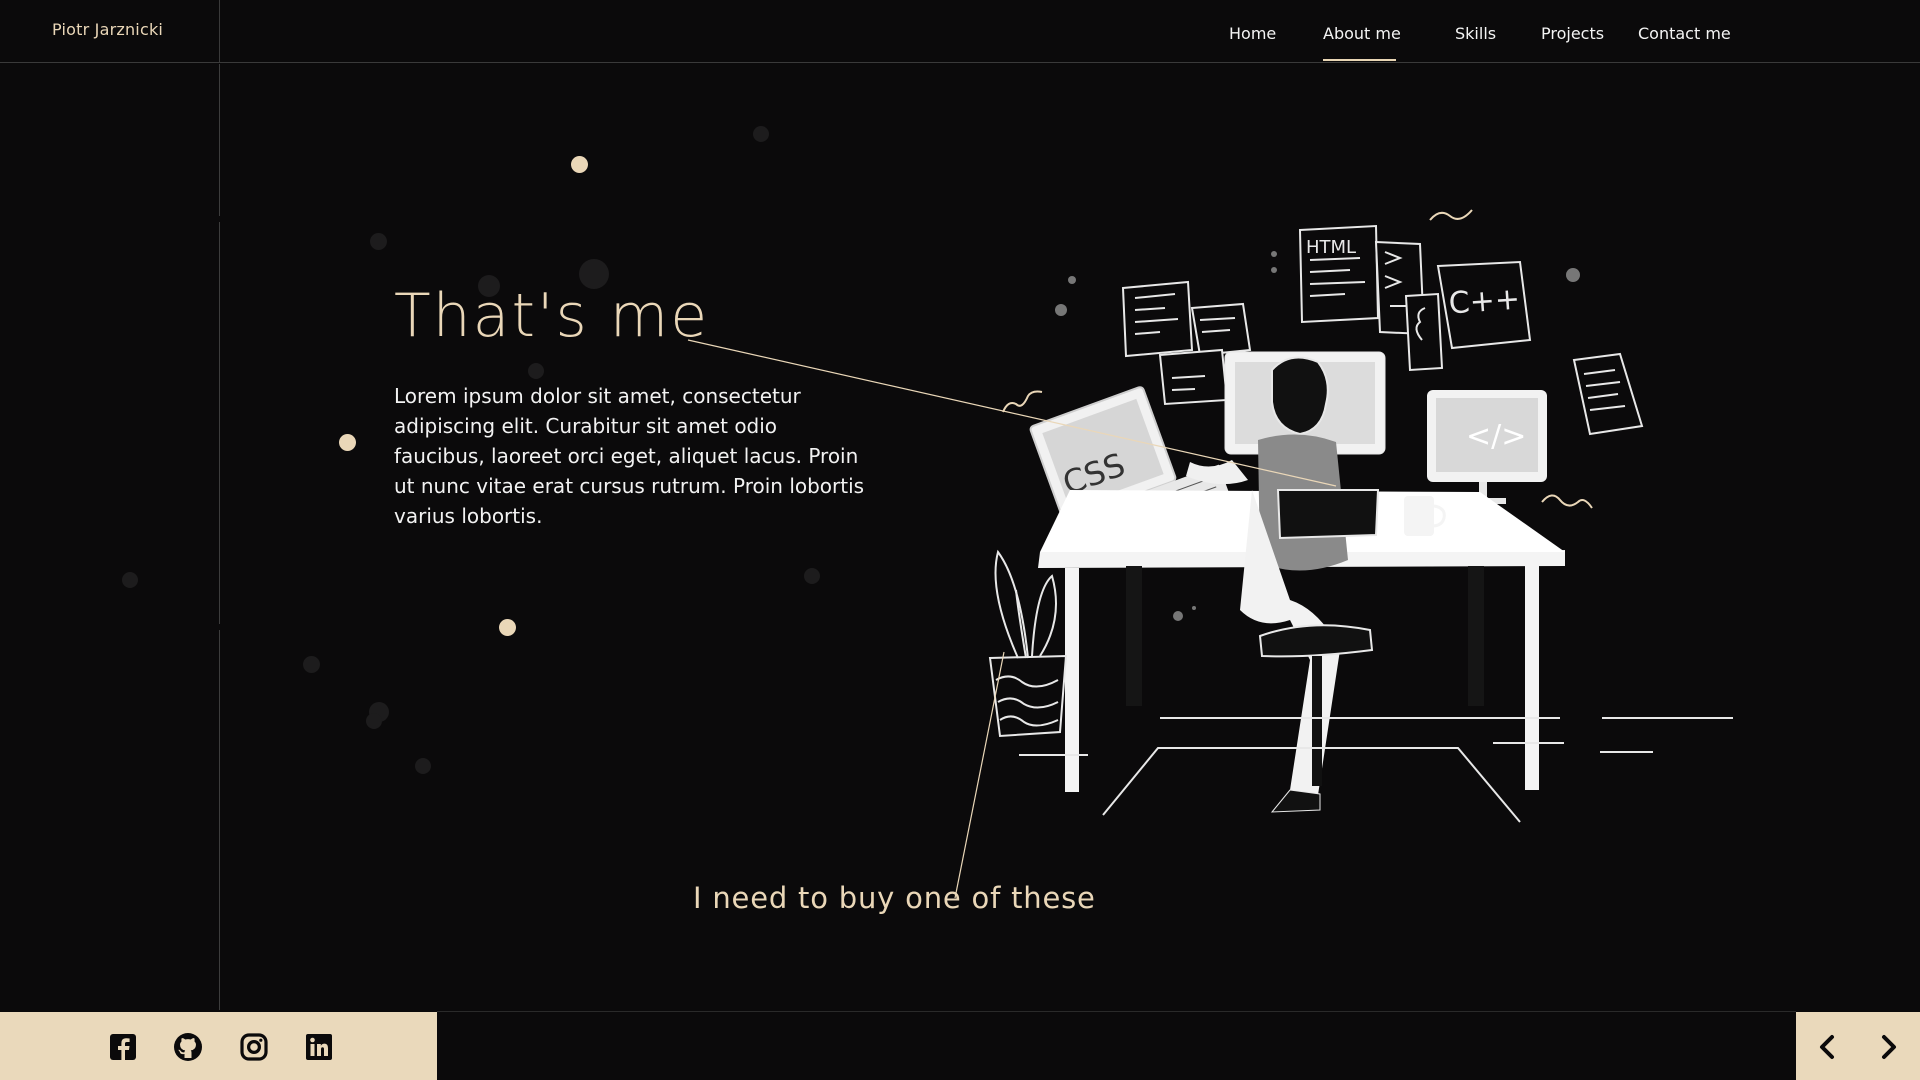 This screenshot has height=1080, width=1920. I want to click on brand-name: Piotr Jarznicki, so click(107, 29).